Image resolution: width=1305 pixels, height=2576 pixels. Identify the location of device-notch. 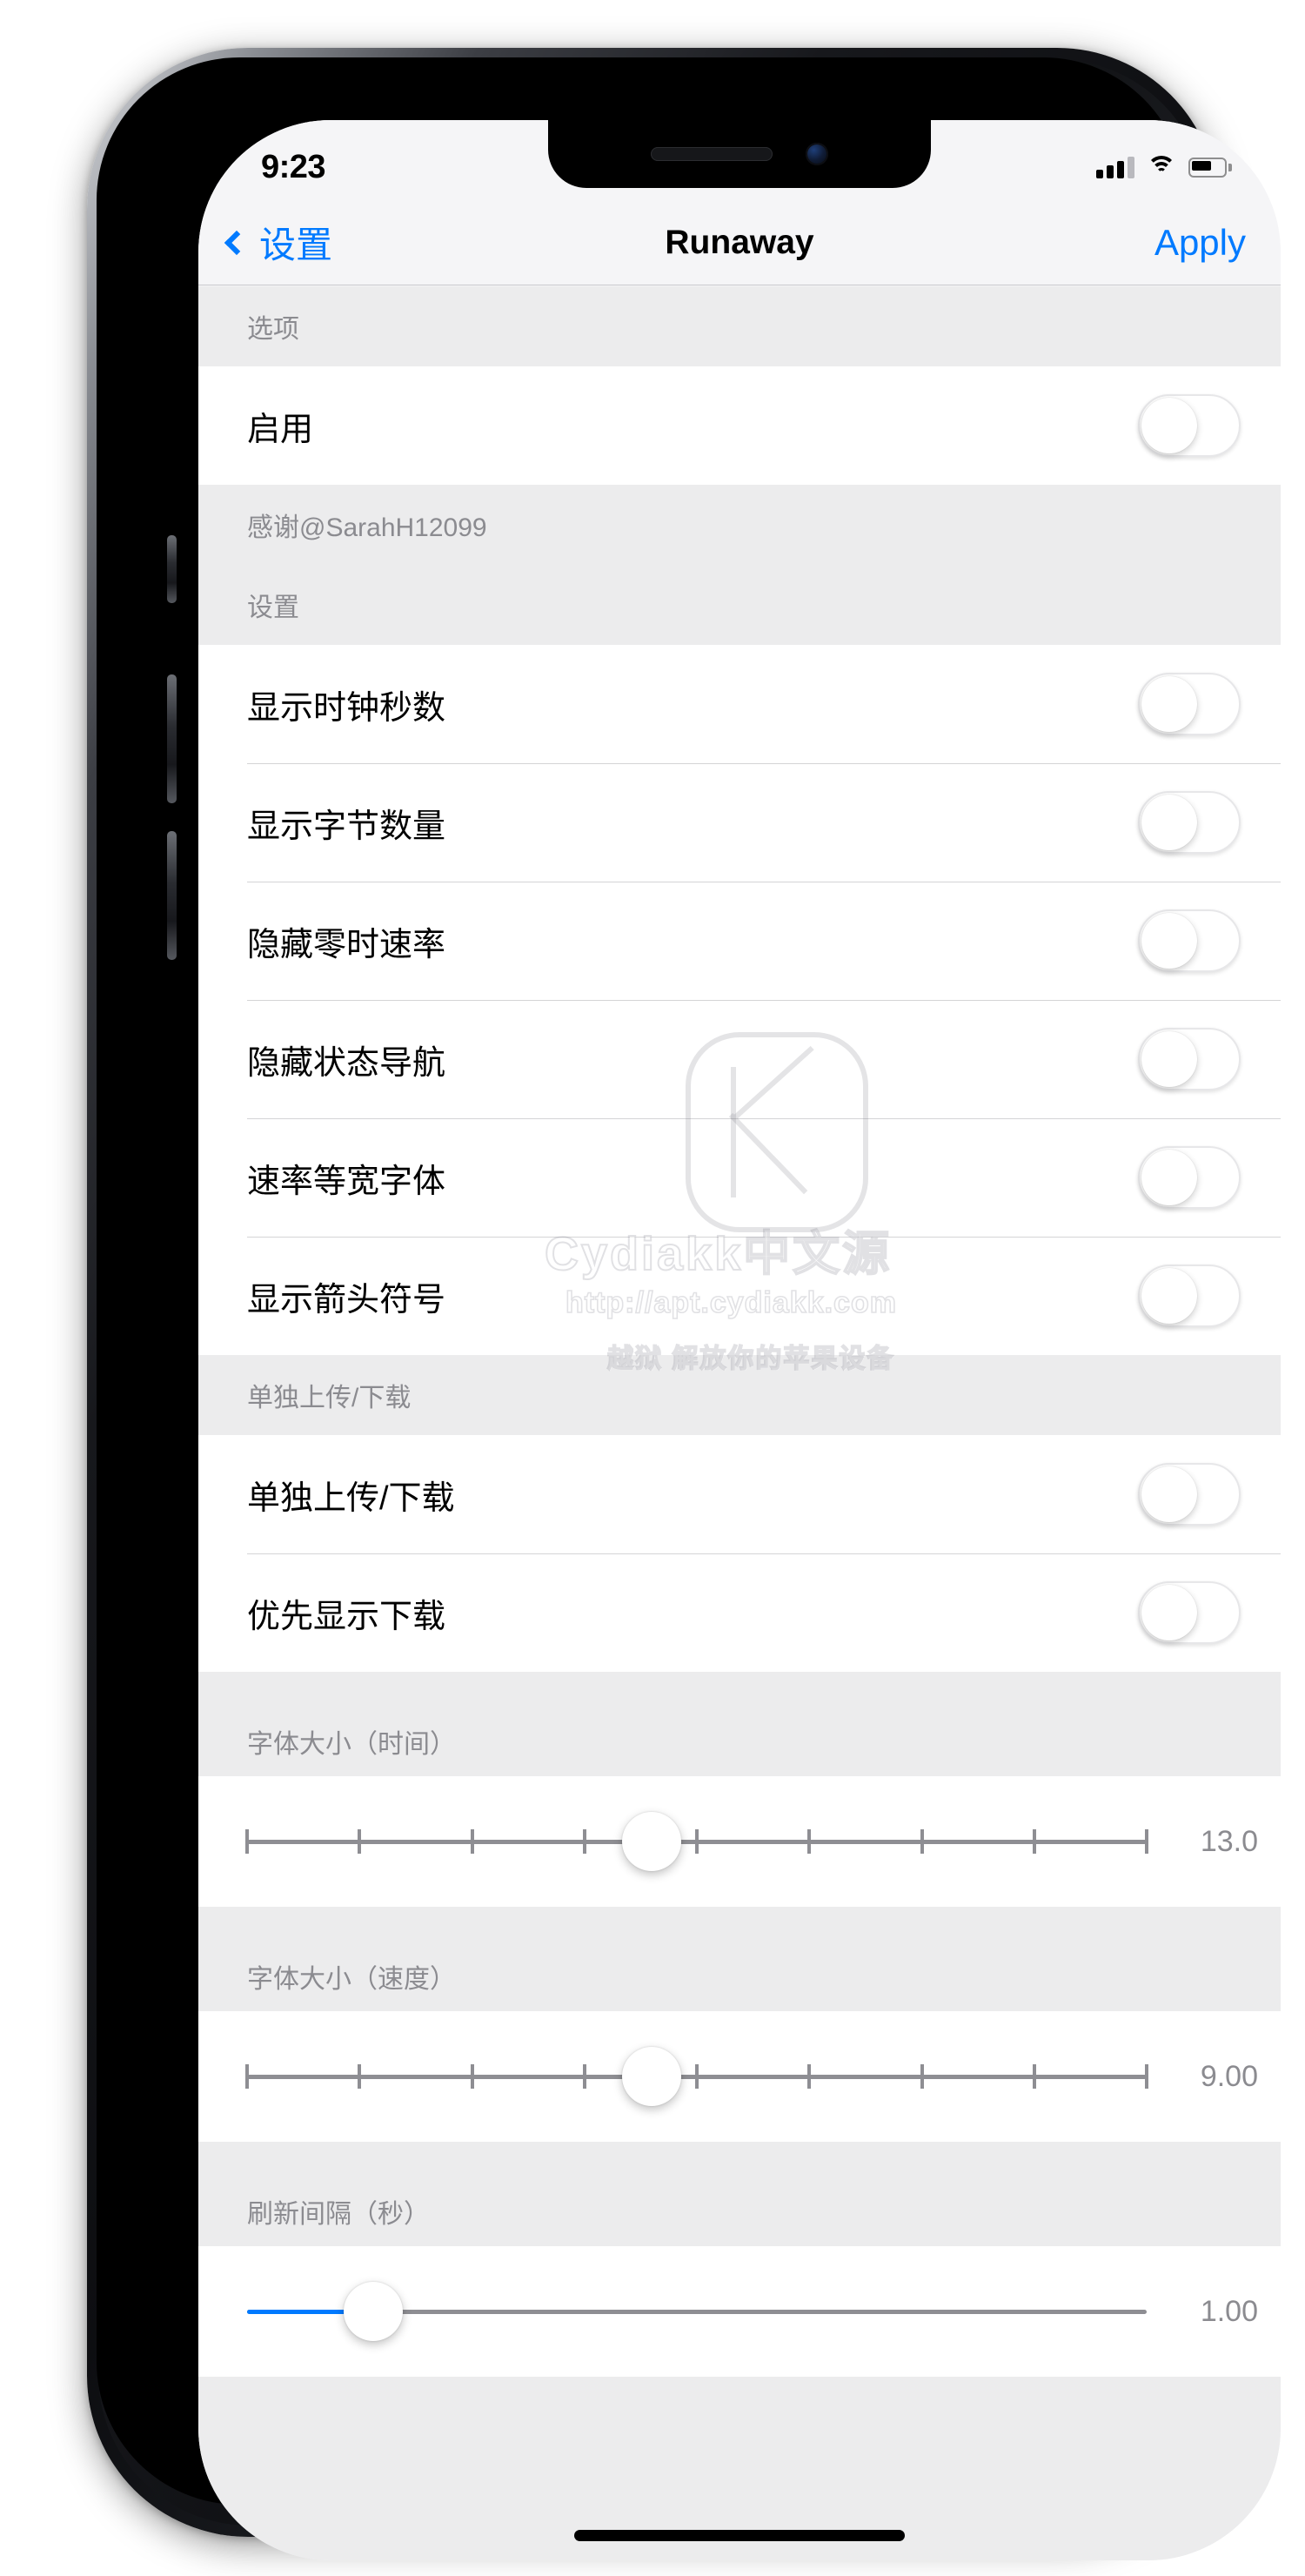
(739, 154).